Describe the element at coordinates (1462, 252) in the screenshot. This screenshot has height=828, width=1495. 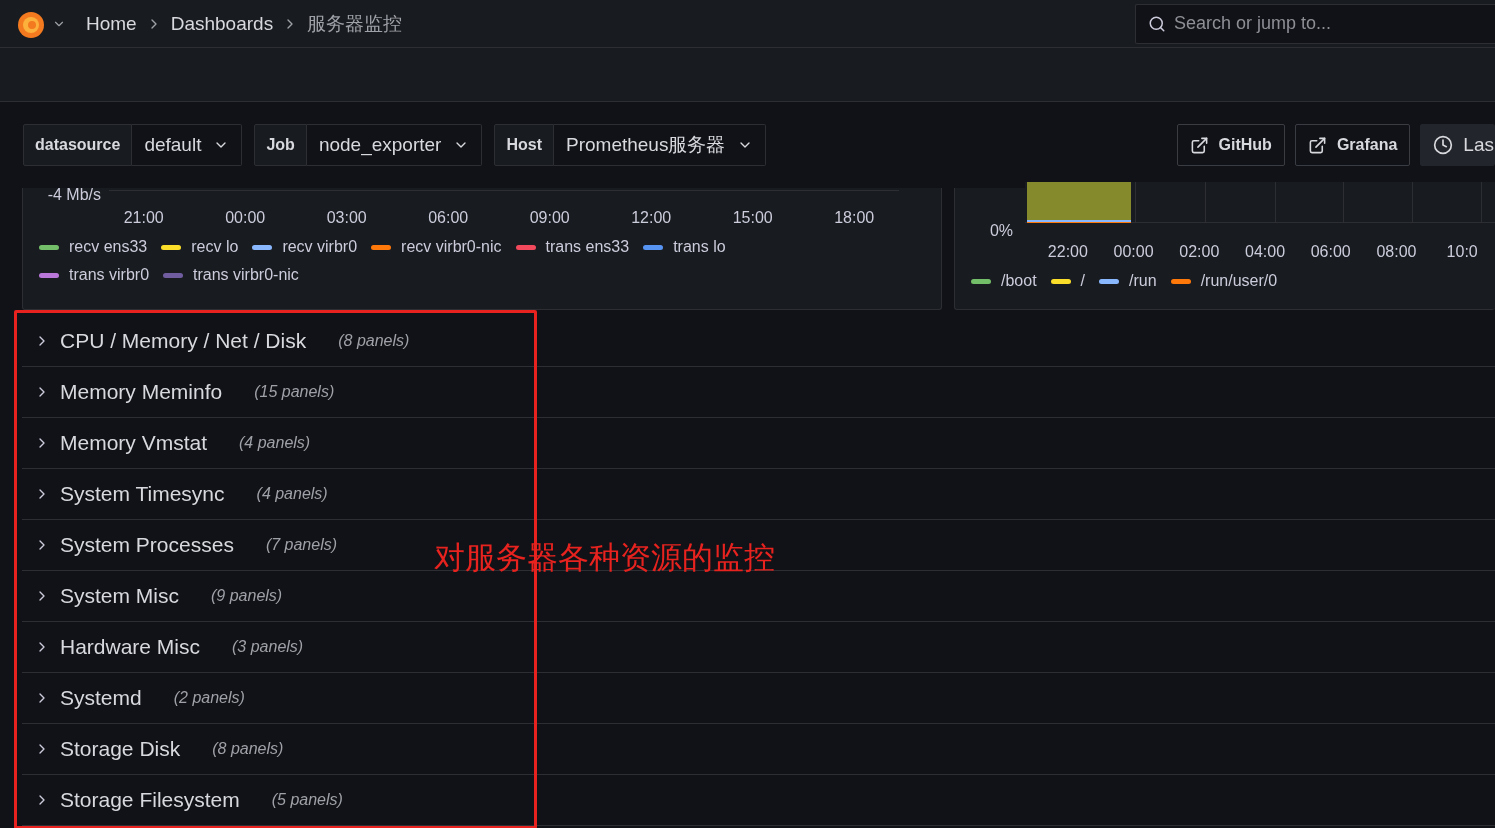
I see `axis-tick: 10:0` at that location.